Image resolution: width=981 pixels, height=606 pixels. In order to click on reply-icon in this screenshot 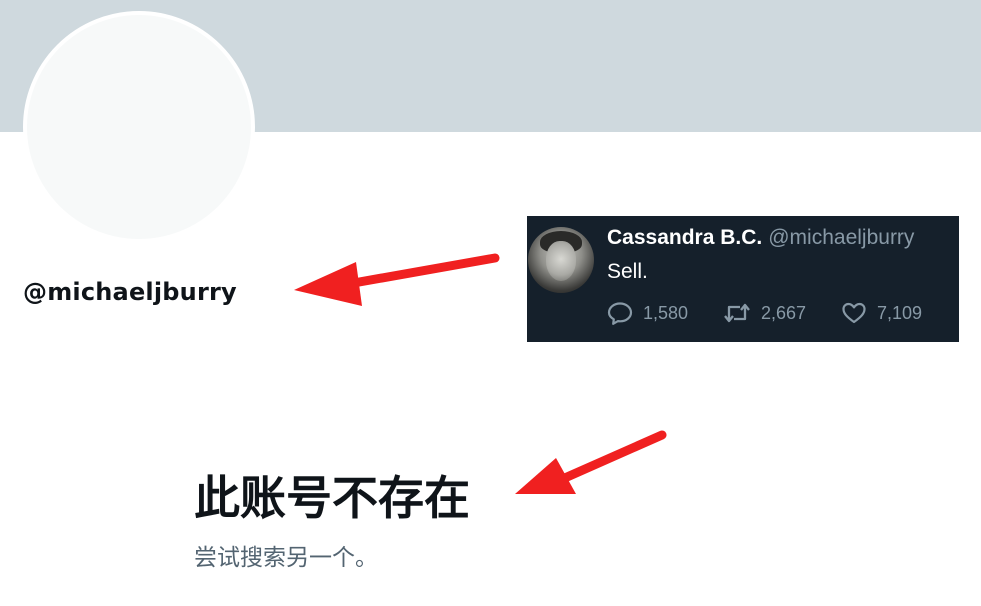, I will do `click(620, 313)`.